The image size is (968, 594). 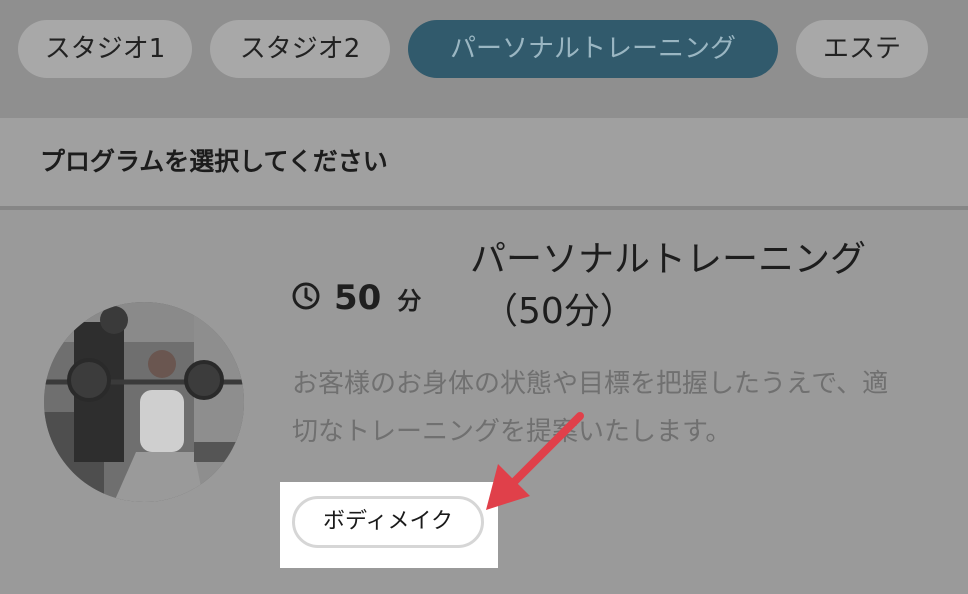 I want to click on tab-personal-training: パーソナルトレーニング, so click(x=593, y=49).